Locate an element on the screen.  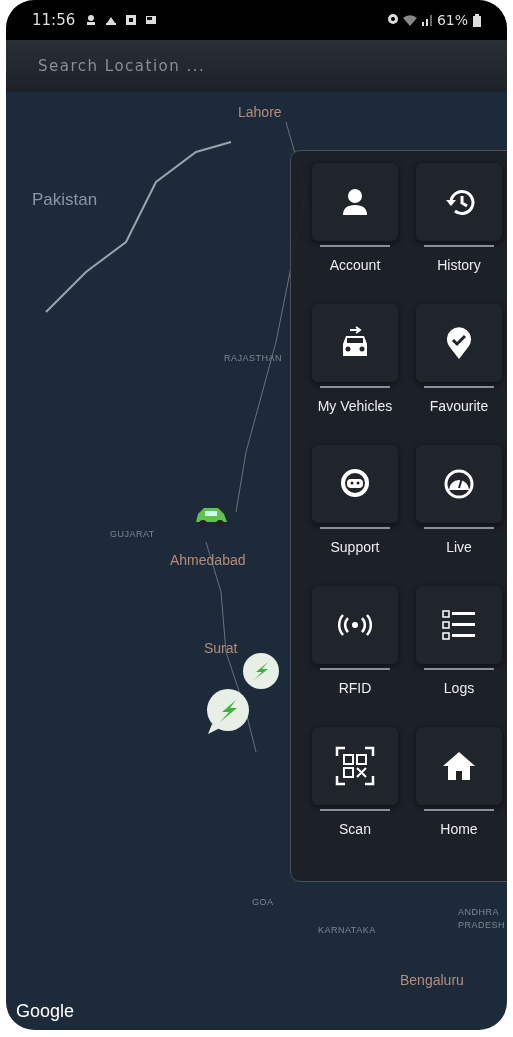
location-icon is located at coordinates (392, 20).